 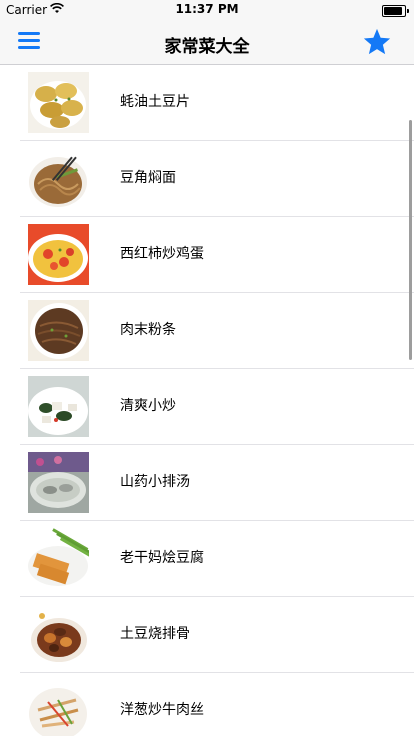 I want to click on clock: 11:37 PM, so click(x=207, y=9).